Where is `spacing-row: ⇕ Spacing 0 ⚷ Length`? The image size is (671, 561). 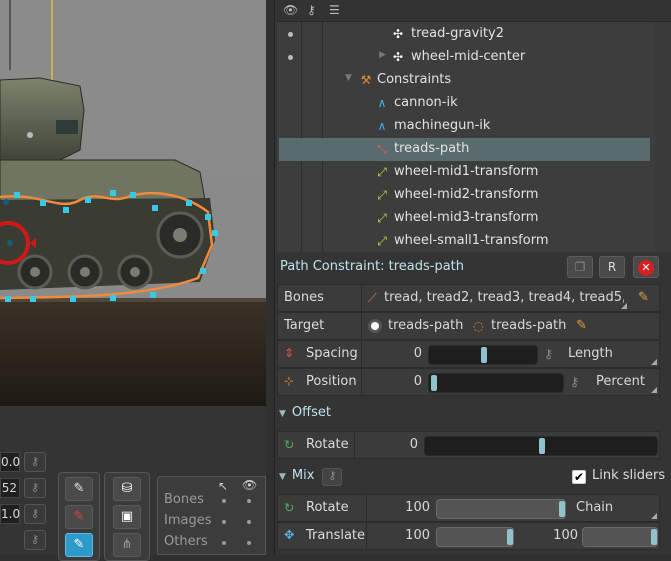
spacing-row: ⇕ Spacing 0 ⚷ Length is located at coordinates (468, 354).